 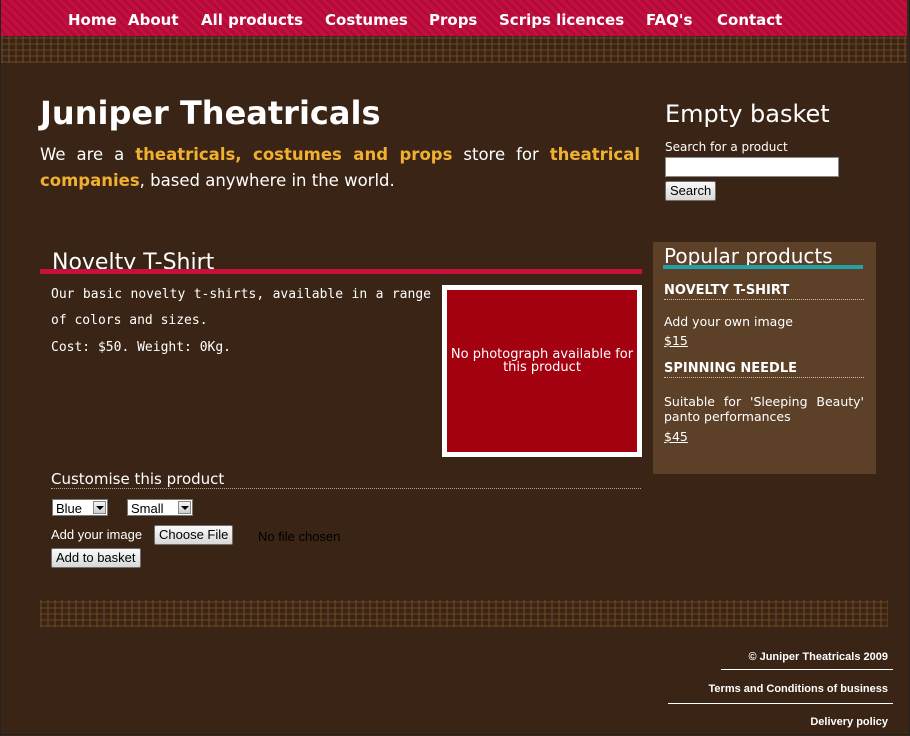 What do you see at coordinates (88, 154) in the screenshot?
I see `tagline-text: We are a` at bounding box center [88, 154].